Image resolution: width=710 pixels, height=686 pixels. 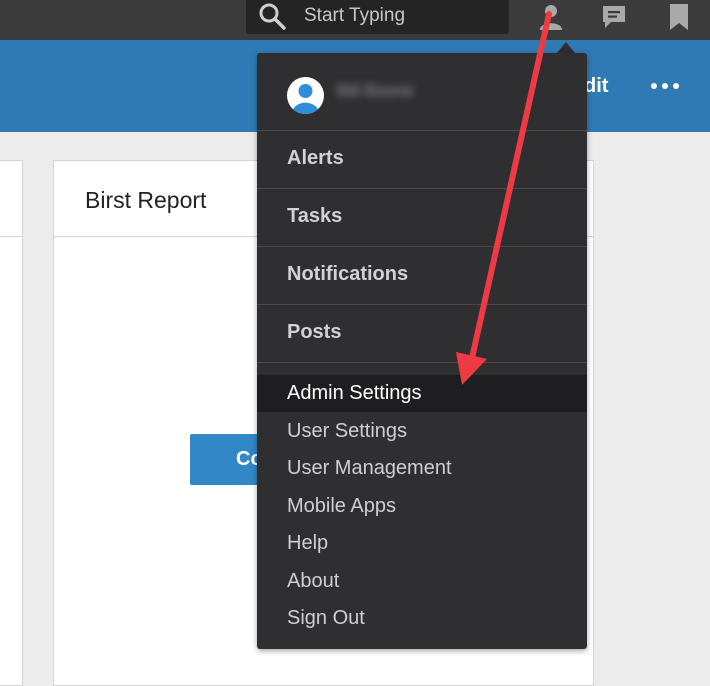 I want to click on card-title: Birst Report, so click(x=146, y=200).